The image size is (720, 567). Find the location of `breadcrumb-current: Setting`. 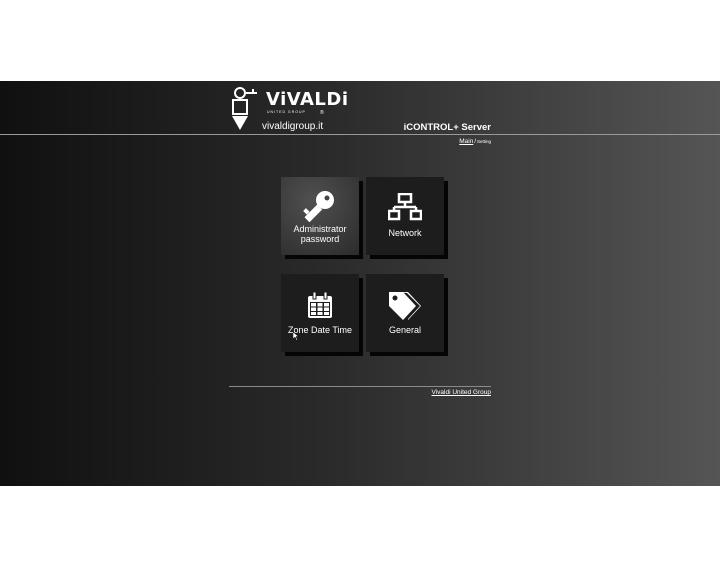

breadcrumb-current: Setting is located at coordinates (483, 141).